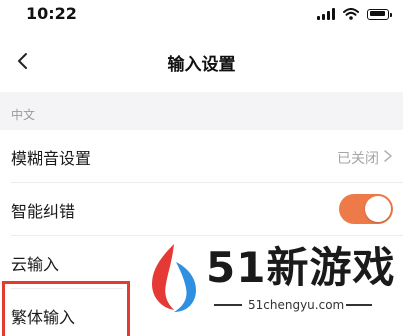 The height and width of the screenshot is (336, 403). Describe the element at coordinates (351, 14) in the screenshot. I see `wifi-icon` at that location.